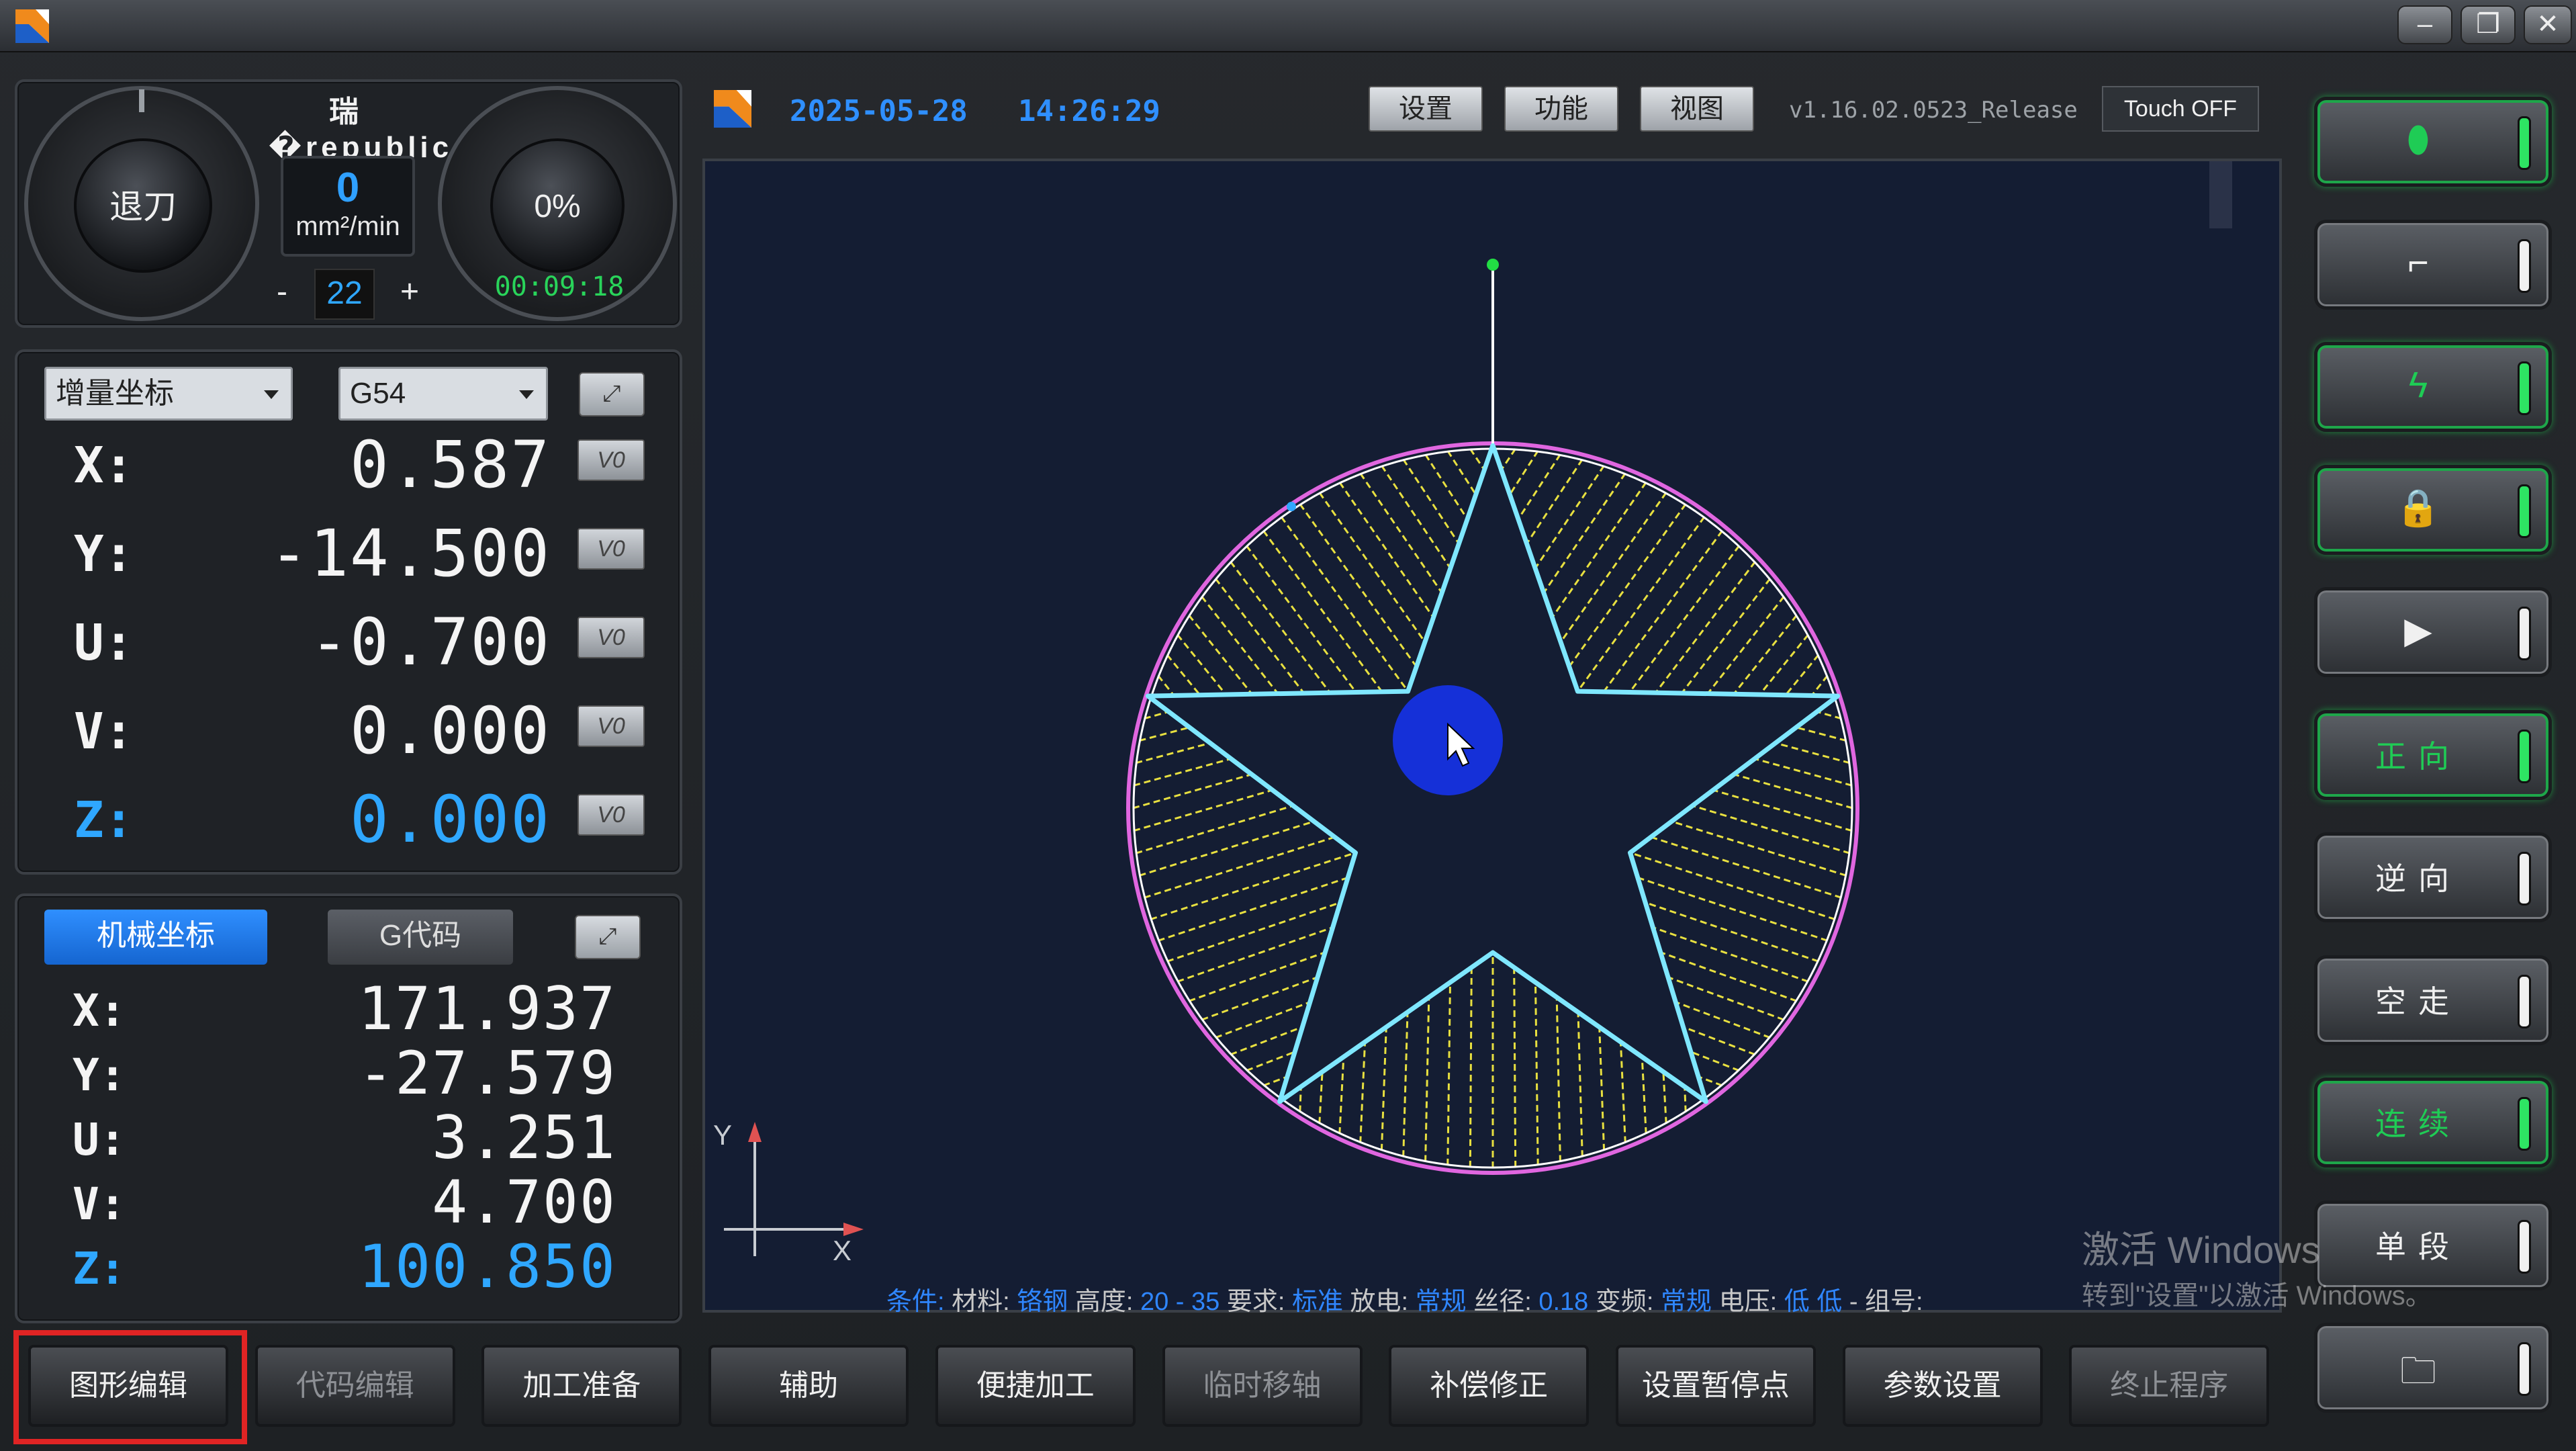 This screenshot has width=2576, height=1451. I want to click on bottom-button: 终止程序, so click(2169, 1386).